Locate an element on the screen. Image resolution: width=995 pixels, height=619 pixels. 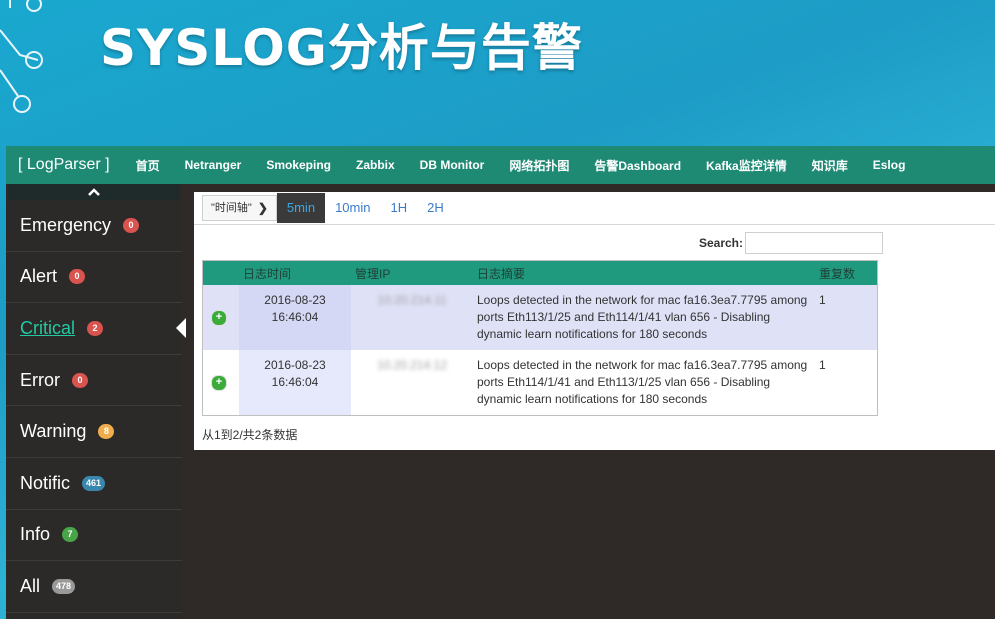
sidebar-item-label: Info is located at coordinates (35, 534).